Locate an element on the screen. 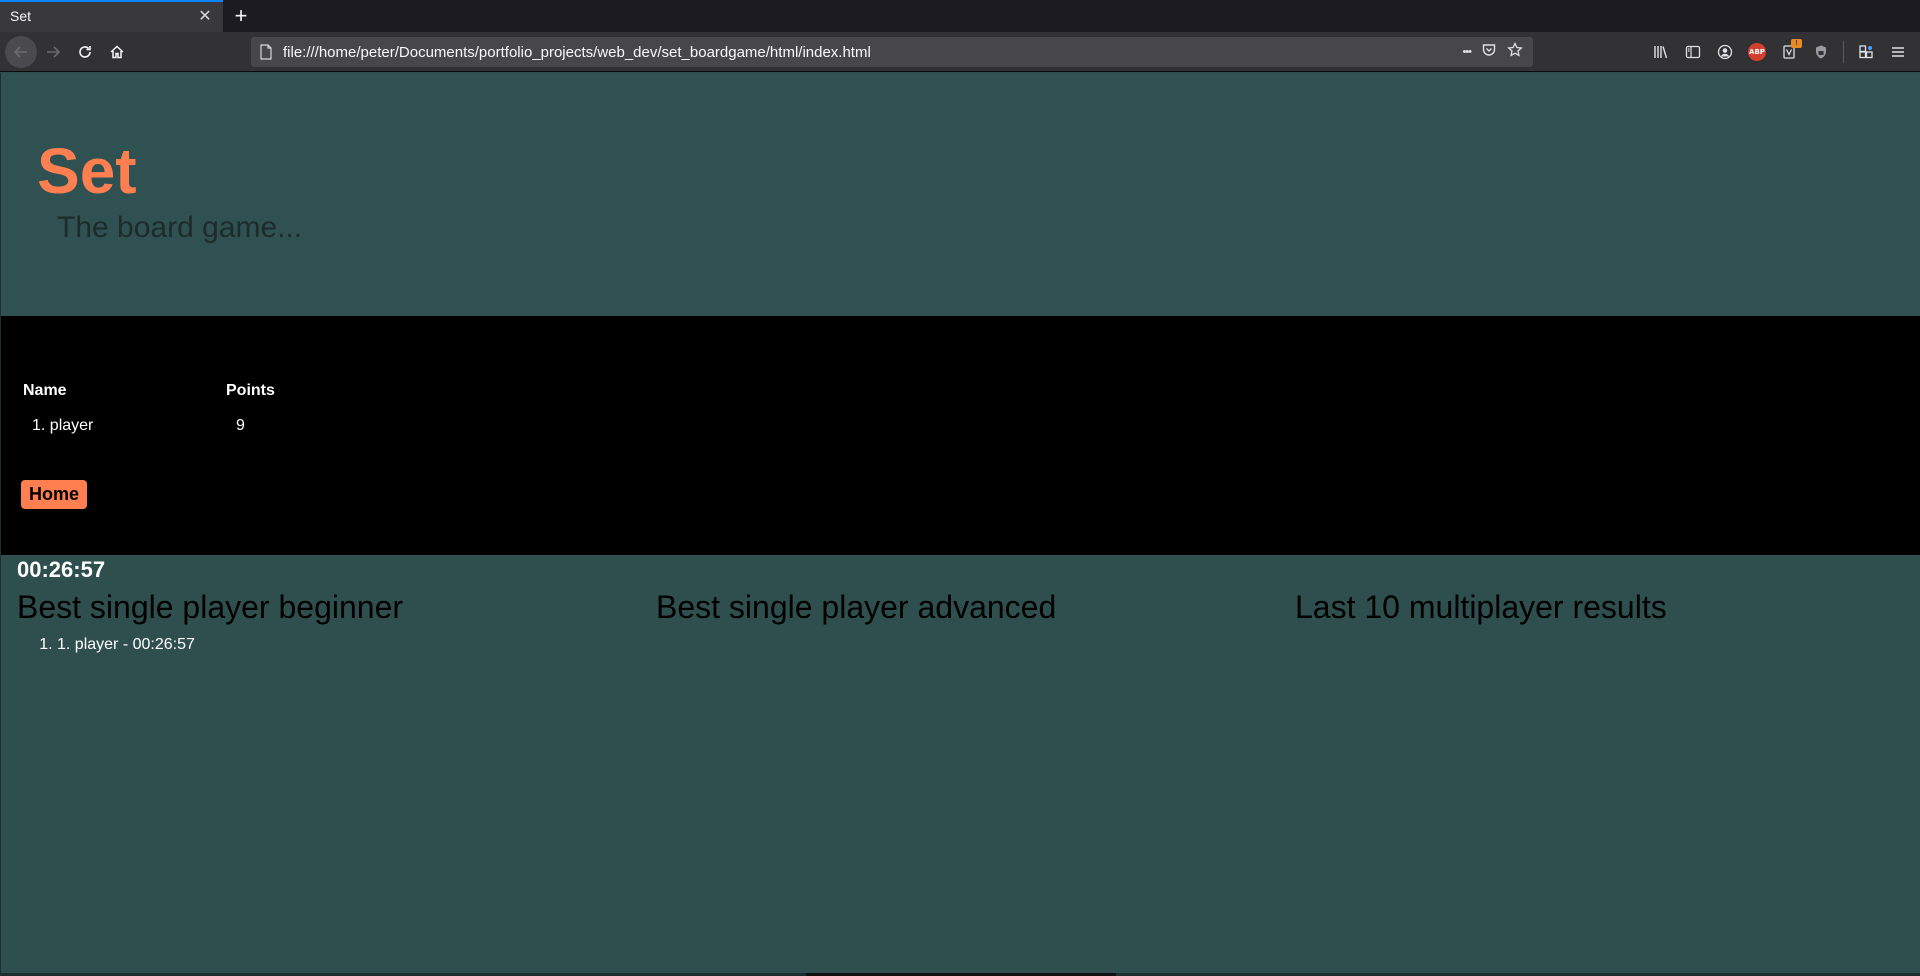  toolbar-separator is located at coordinates (1843, 52).